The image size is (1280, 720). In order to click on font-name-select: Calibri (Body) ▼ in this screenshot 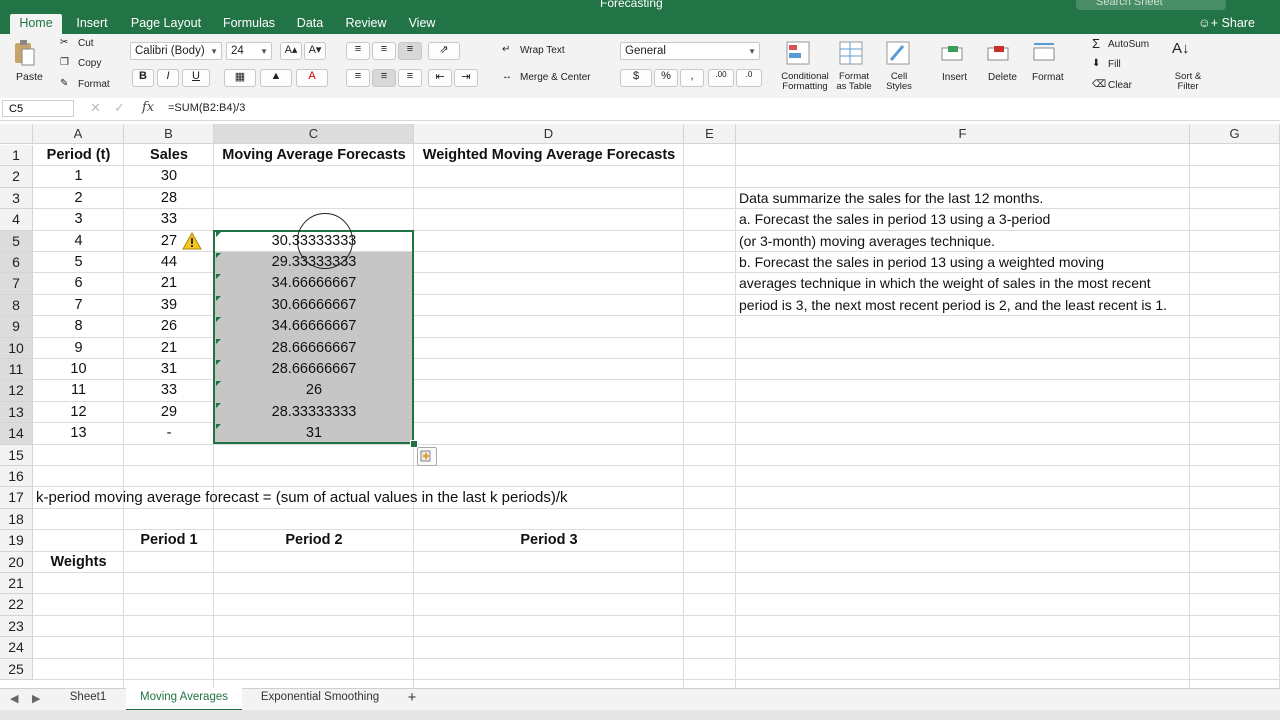, I will do `click(176, 51)`.